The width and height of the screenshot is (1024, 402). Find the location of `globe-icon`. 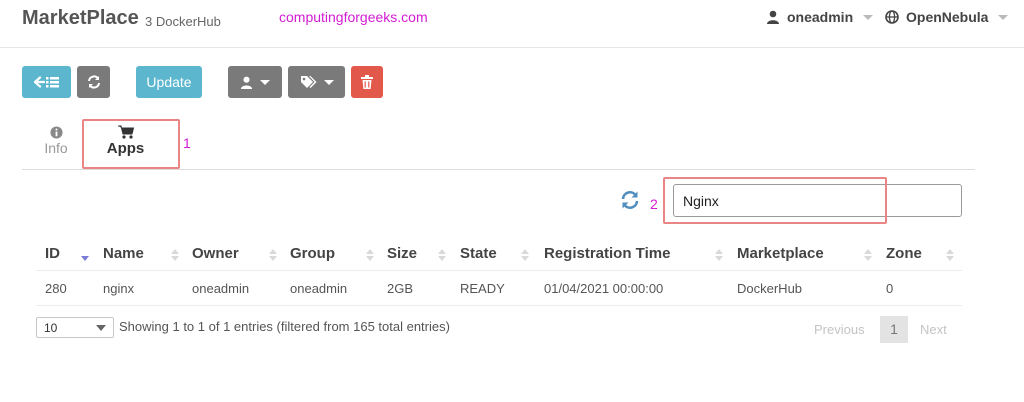

globe-icon is located at coordinates (892, 17).